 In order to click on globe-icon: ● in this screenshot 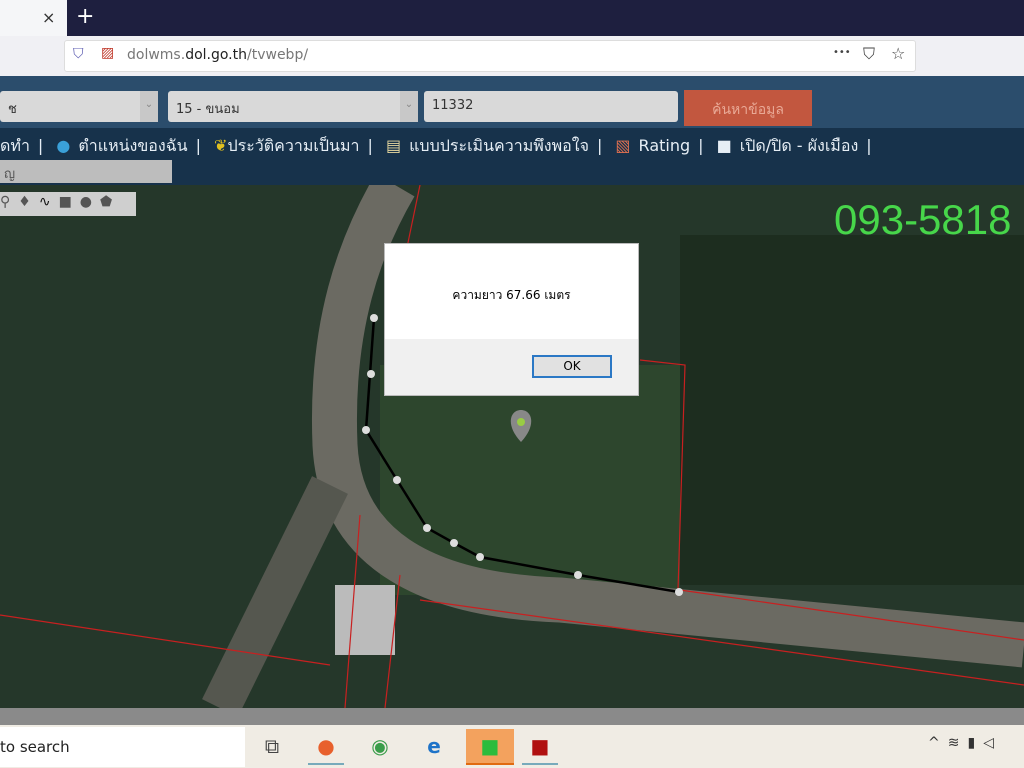, I will do `click(63, 145)`.